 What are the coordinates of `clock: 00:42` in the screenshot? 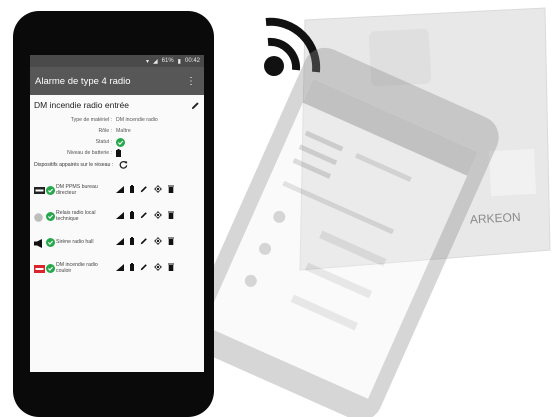 It's located at (192, 61).